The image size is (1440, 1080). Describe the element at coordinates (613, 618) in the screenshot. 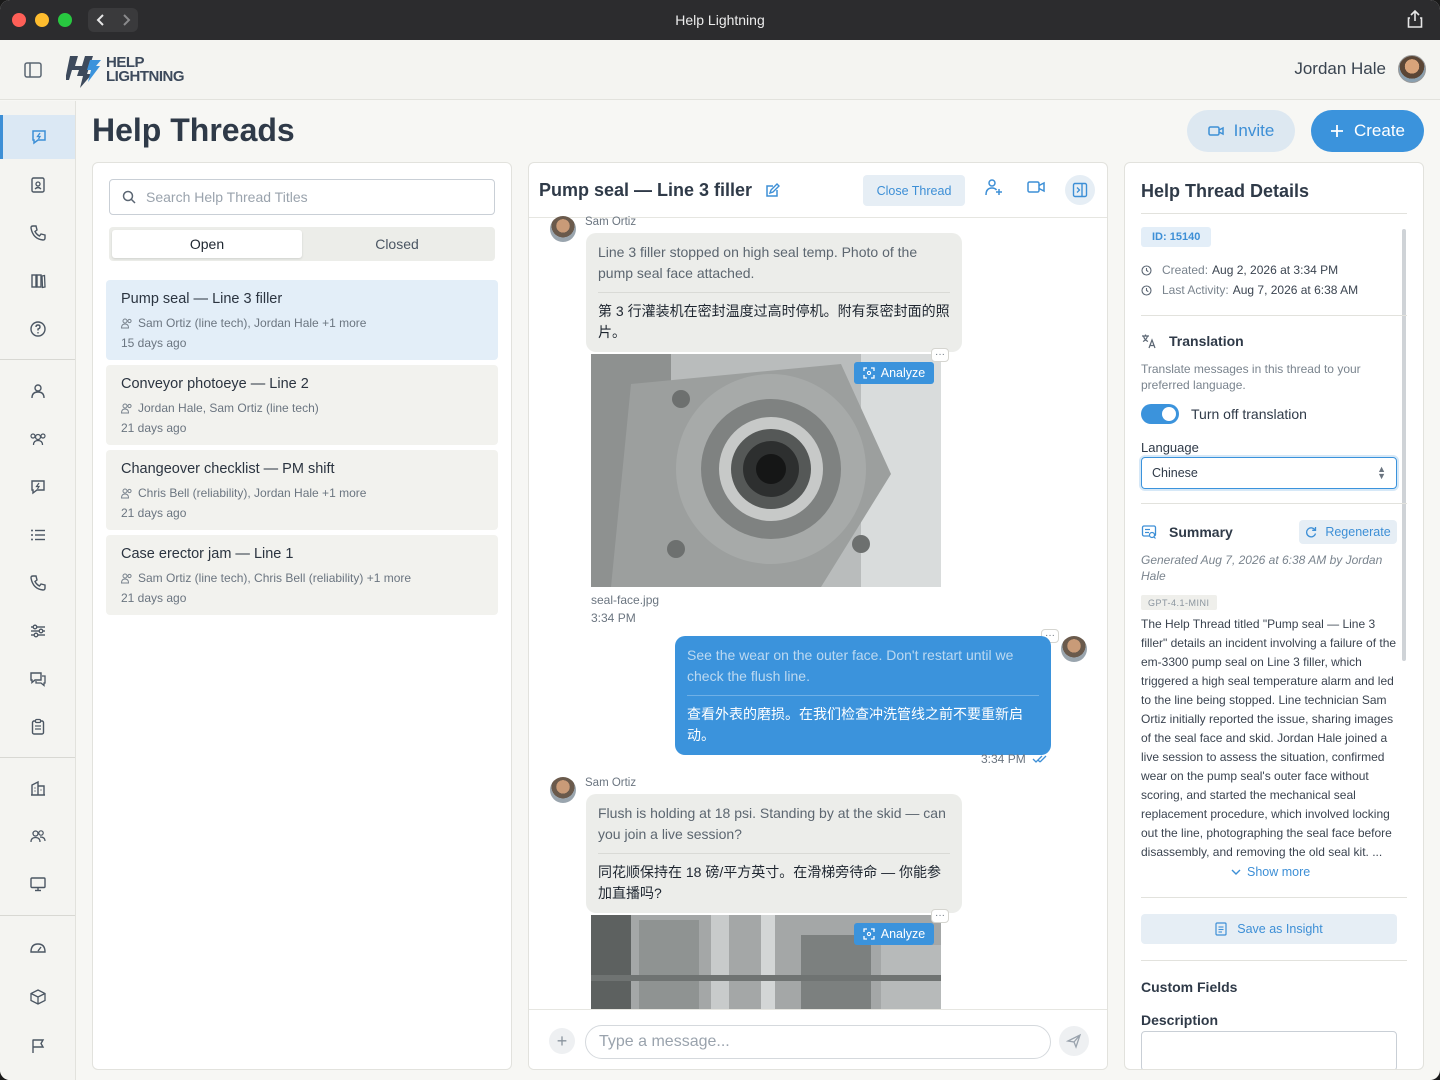

I see `message-time: 3:34 PM` at that location.